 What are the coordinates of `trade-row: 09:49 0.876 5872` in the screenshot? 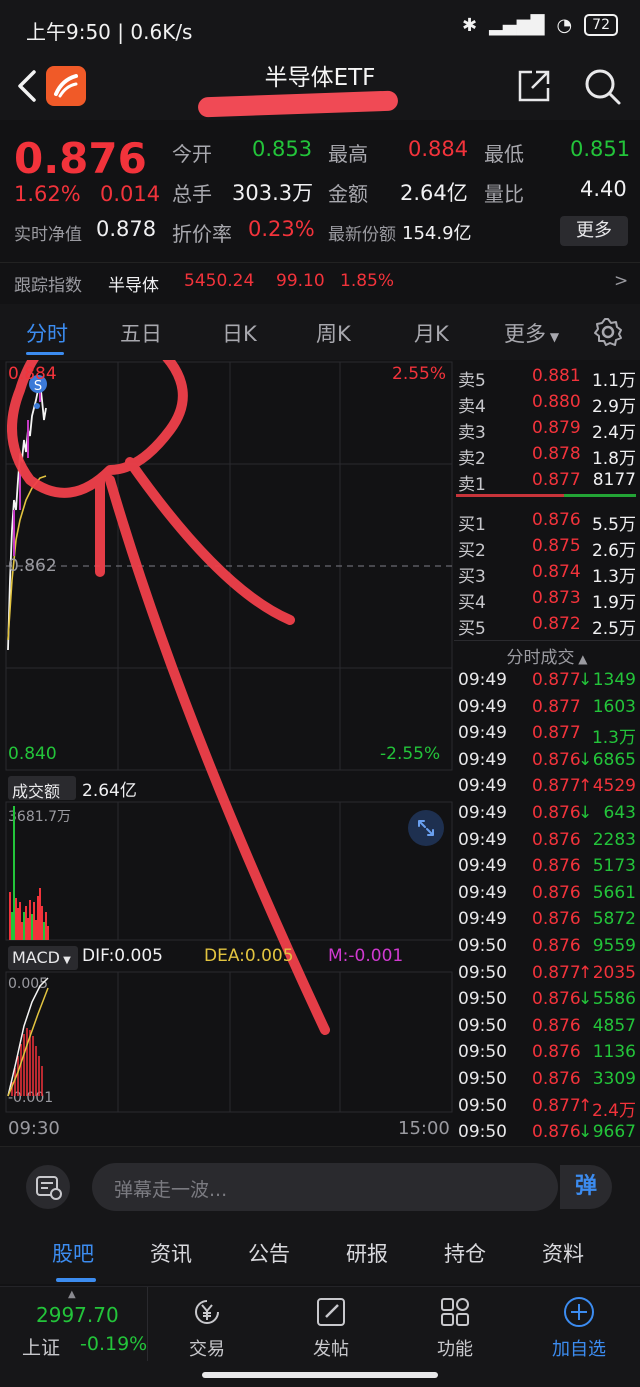 It's located at (547, 920).